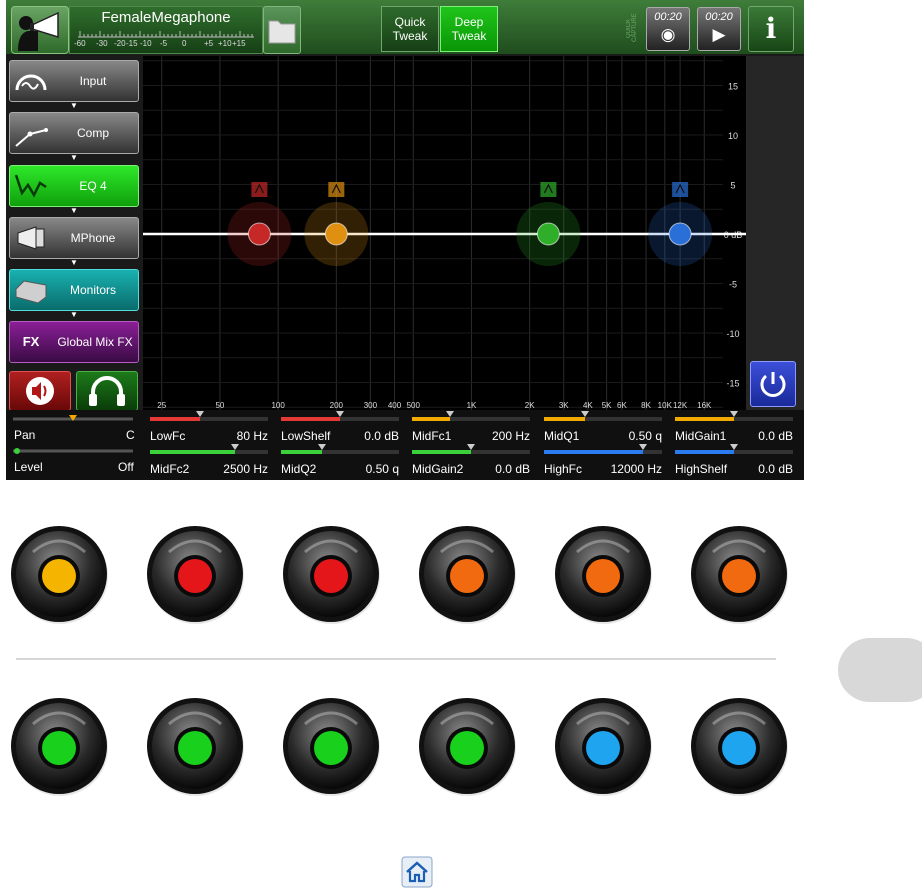  I want to click on x-tick-label: 300, so click(371, 405).